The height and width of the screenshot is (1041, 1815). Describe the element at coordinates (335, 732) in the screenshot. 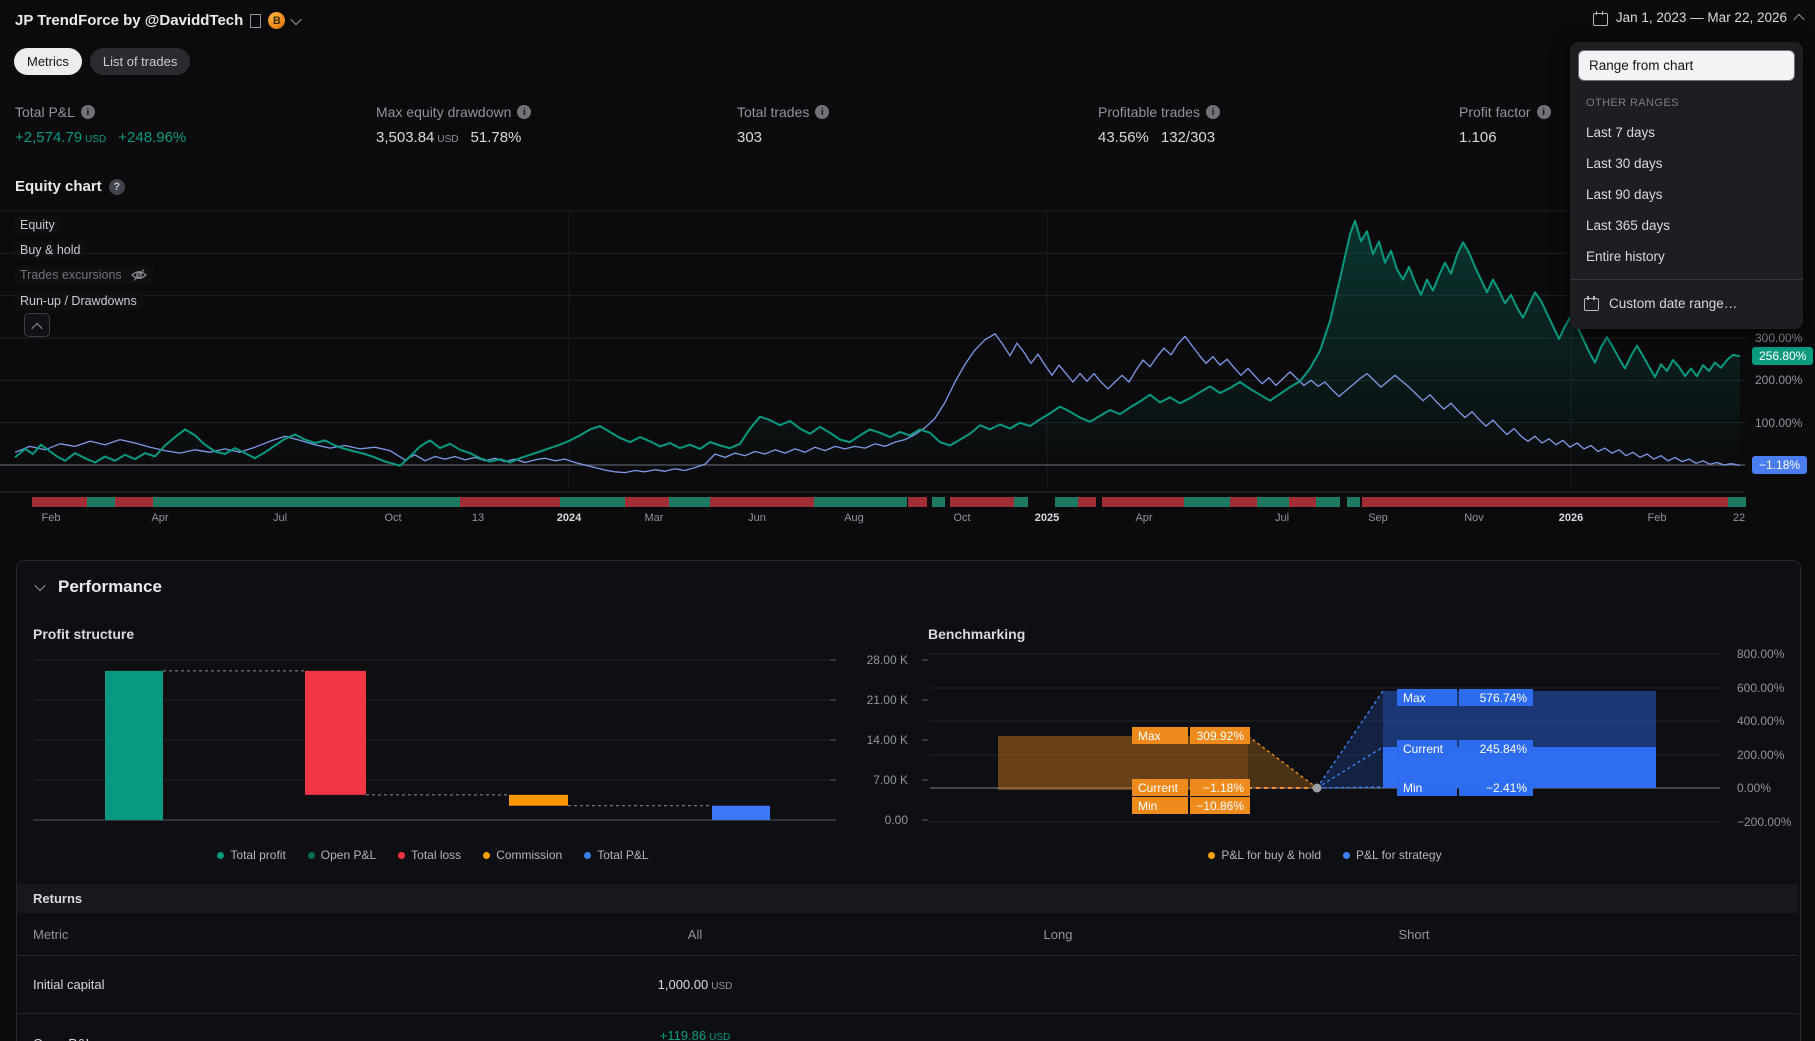

I see `profit-bar-total-loss` at that location.